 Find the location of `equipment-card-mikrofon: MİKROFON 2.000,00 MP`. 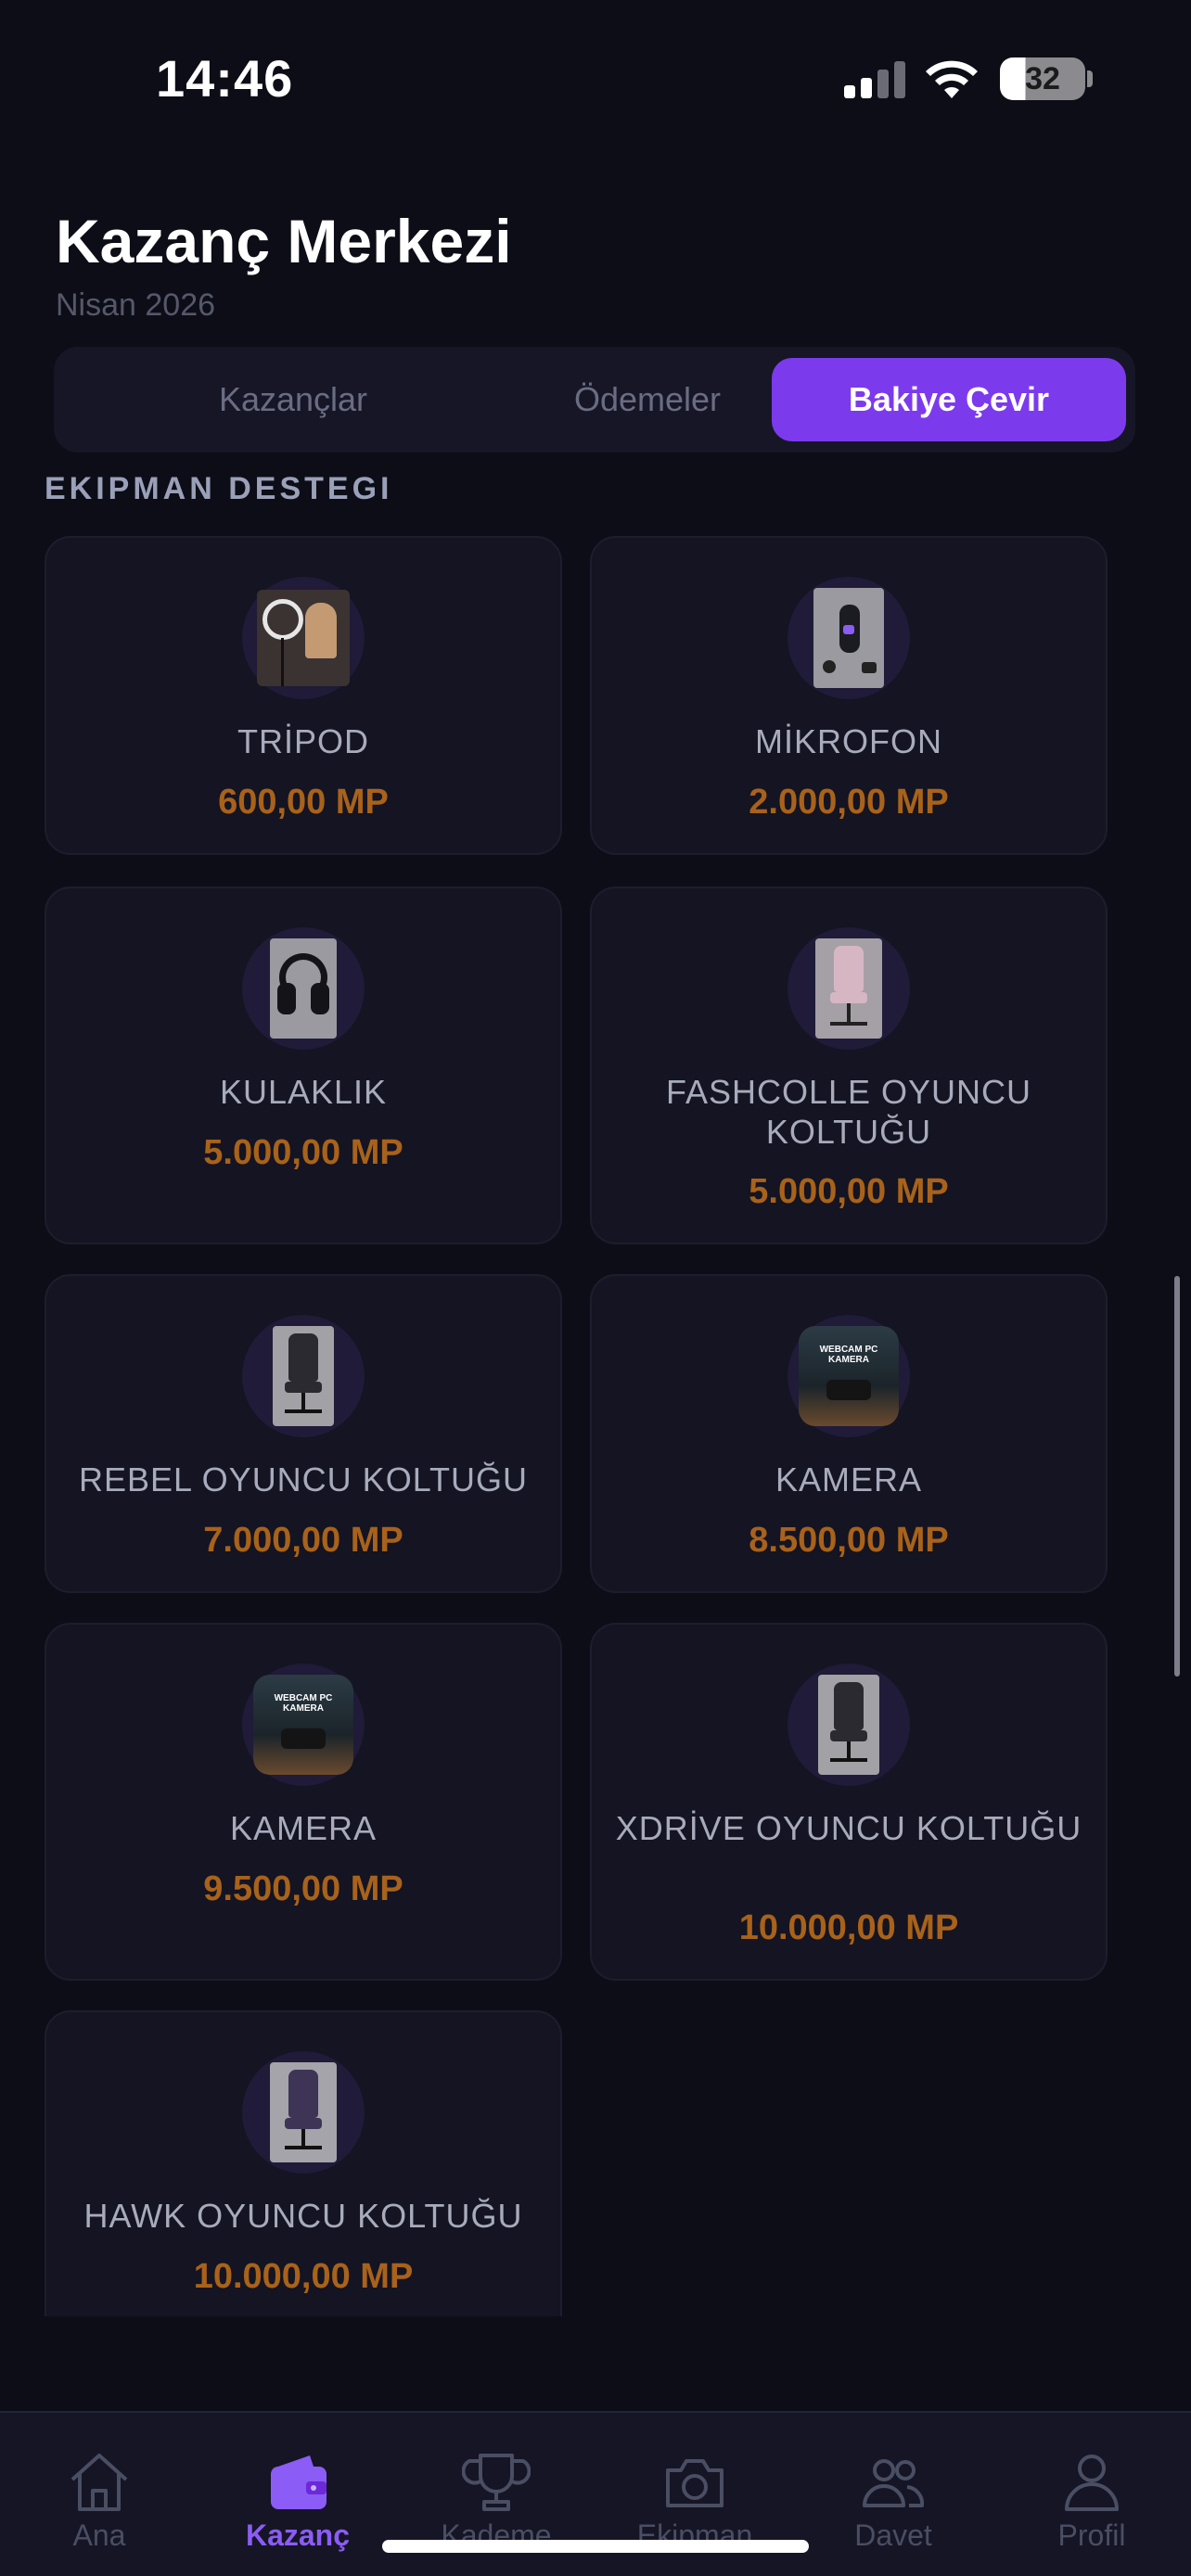

equipment-card-mikrofon: MİKROFON 2.000,00 MP is located at coordinates (849, 695).